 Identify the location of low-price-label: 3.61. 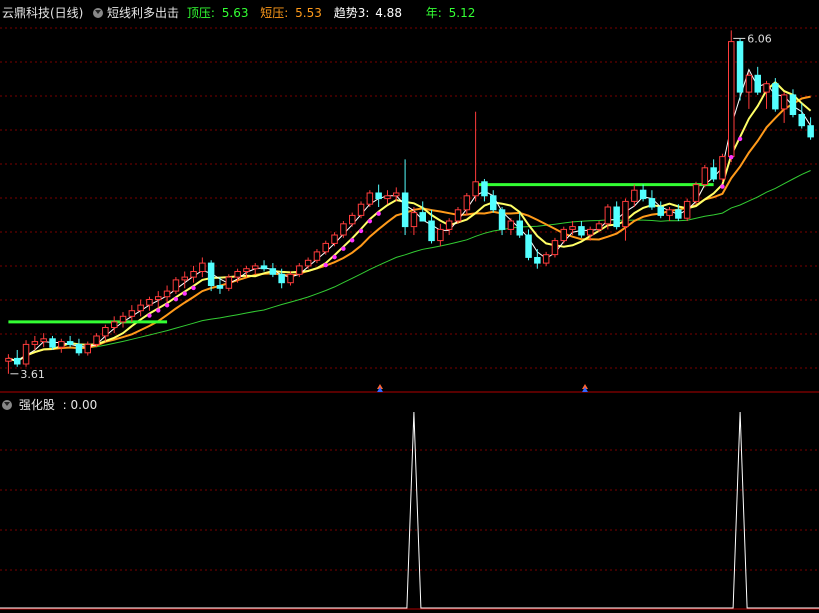
(32, 374).